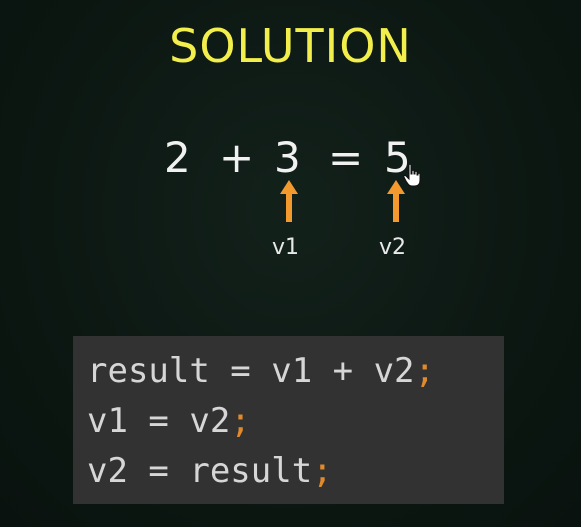 The image size is (581, 527). Describe the element at coordinates (393, 247) in the screenshot. I see `variable-label-v2: v2` at that location.